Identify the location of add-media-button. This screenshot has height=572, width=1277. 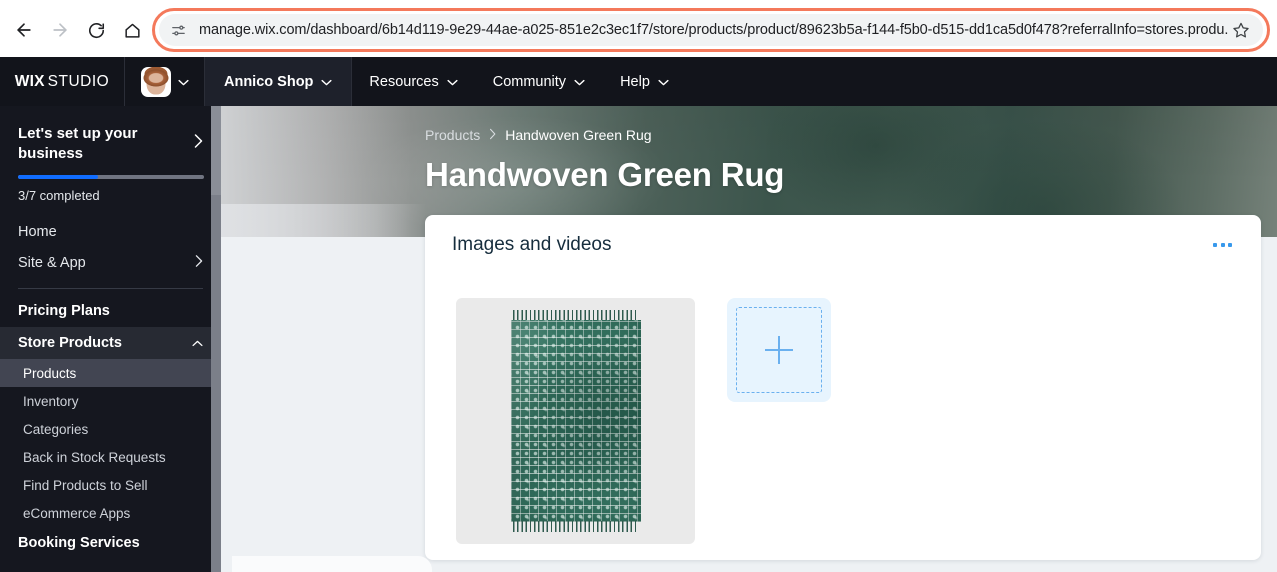
(779, 350).